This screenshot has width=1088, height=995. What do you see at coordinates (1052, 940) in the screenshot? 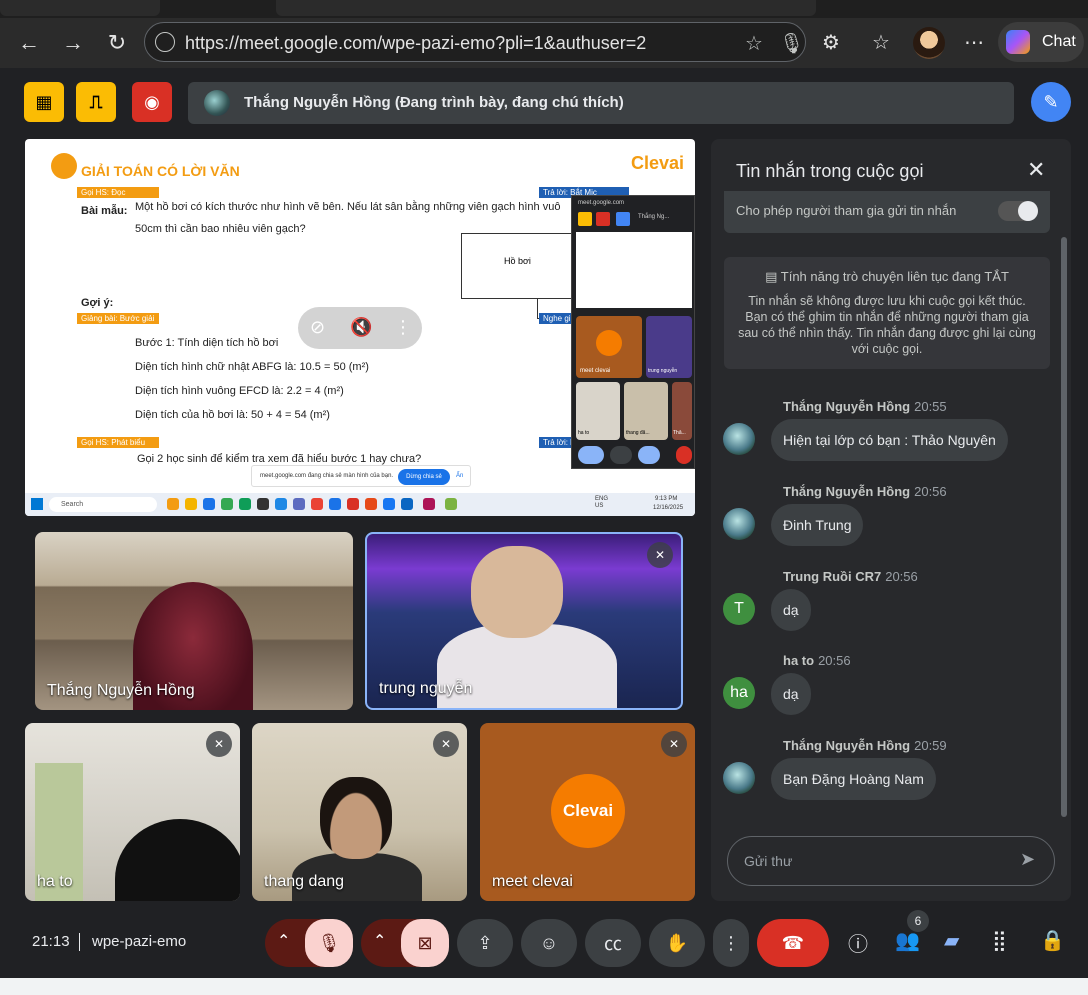
I see `host-controls-icon: 🔒` at bounding box center [1052, 940].